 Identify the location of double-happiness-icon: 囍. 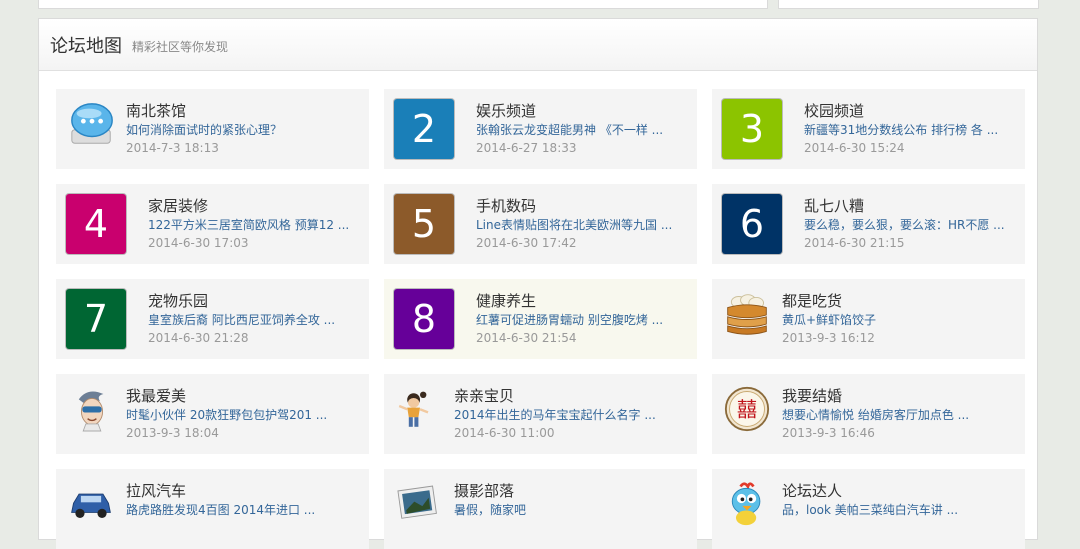
(747, 409).